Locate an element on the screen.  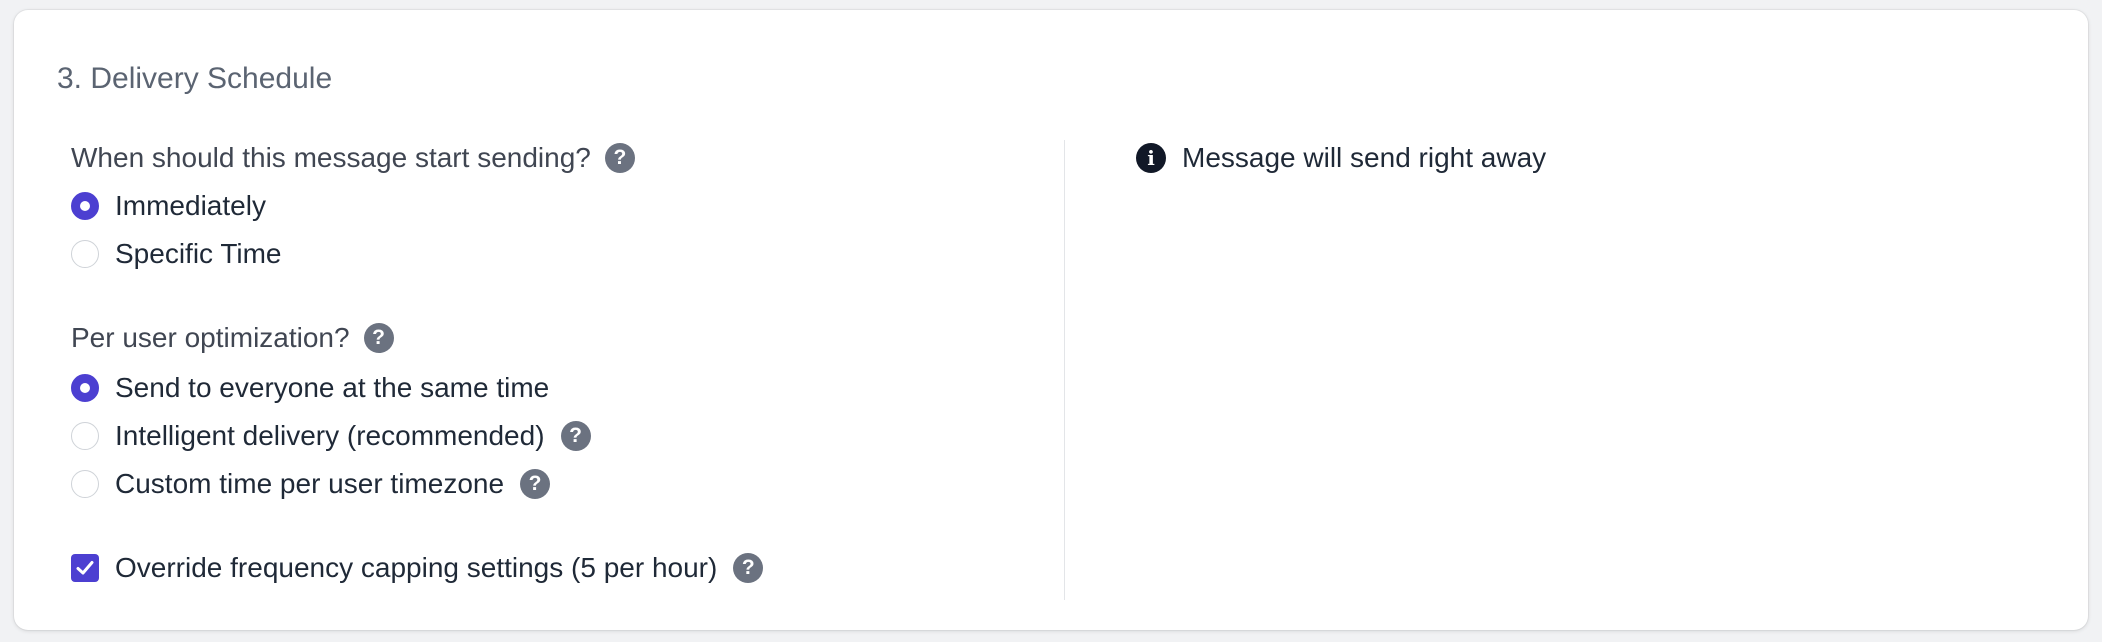
radio-label: Intelligent delivery (recommended) is located at coordinates (330, 435).